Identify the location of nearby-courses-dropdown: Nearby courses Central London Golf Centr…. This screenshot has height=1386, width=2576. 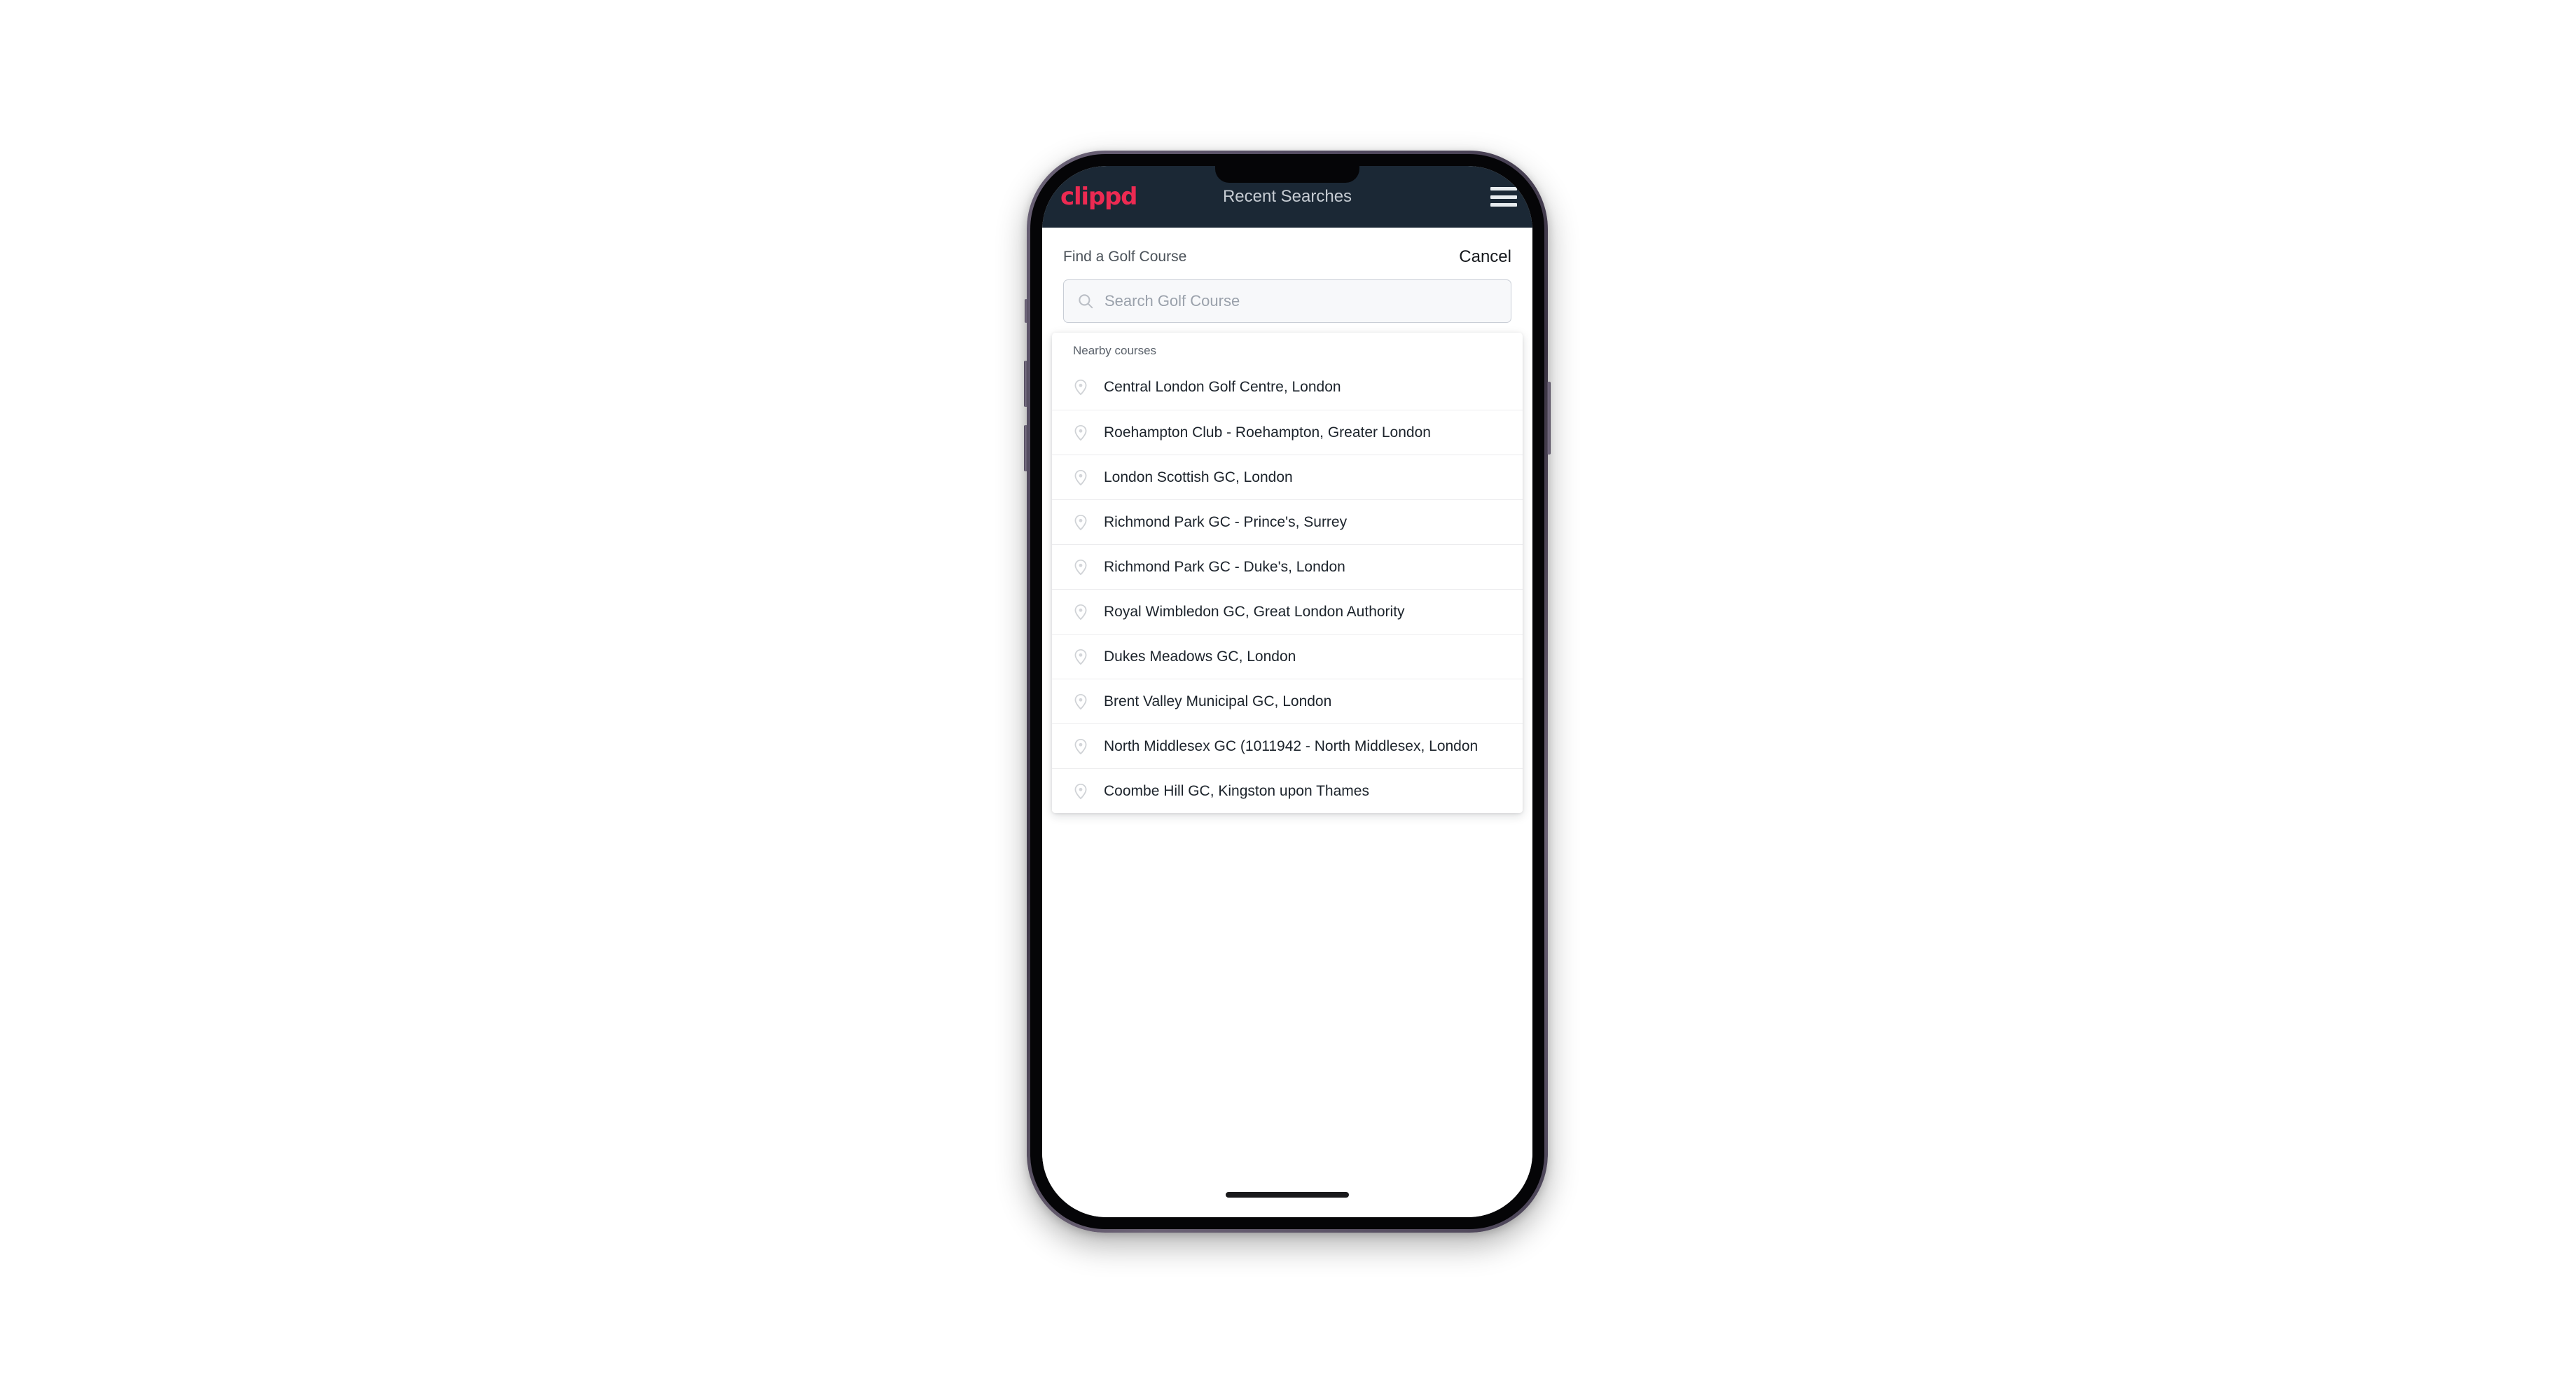
(1288, 573).